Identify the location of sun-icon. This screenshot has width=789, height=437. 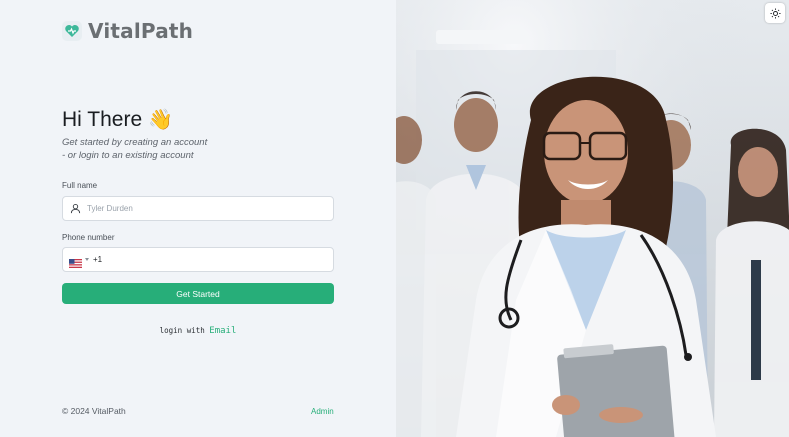
(775, 13).